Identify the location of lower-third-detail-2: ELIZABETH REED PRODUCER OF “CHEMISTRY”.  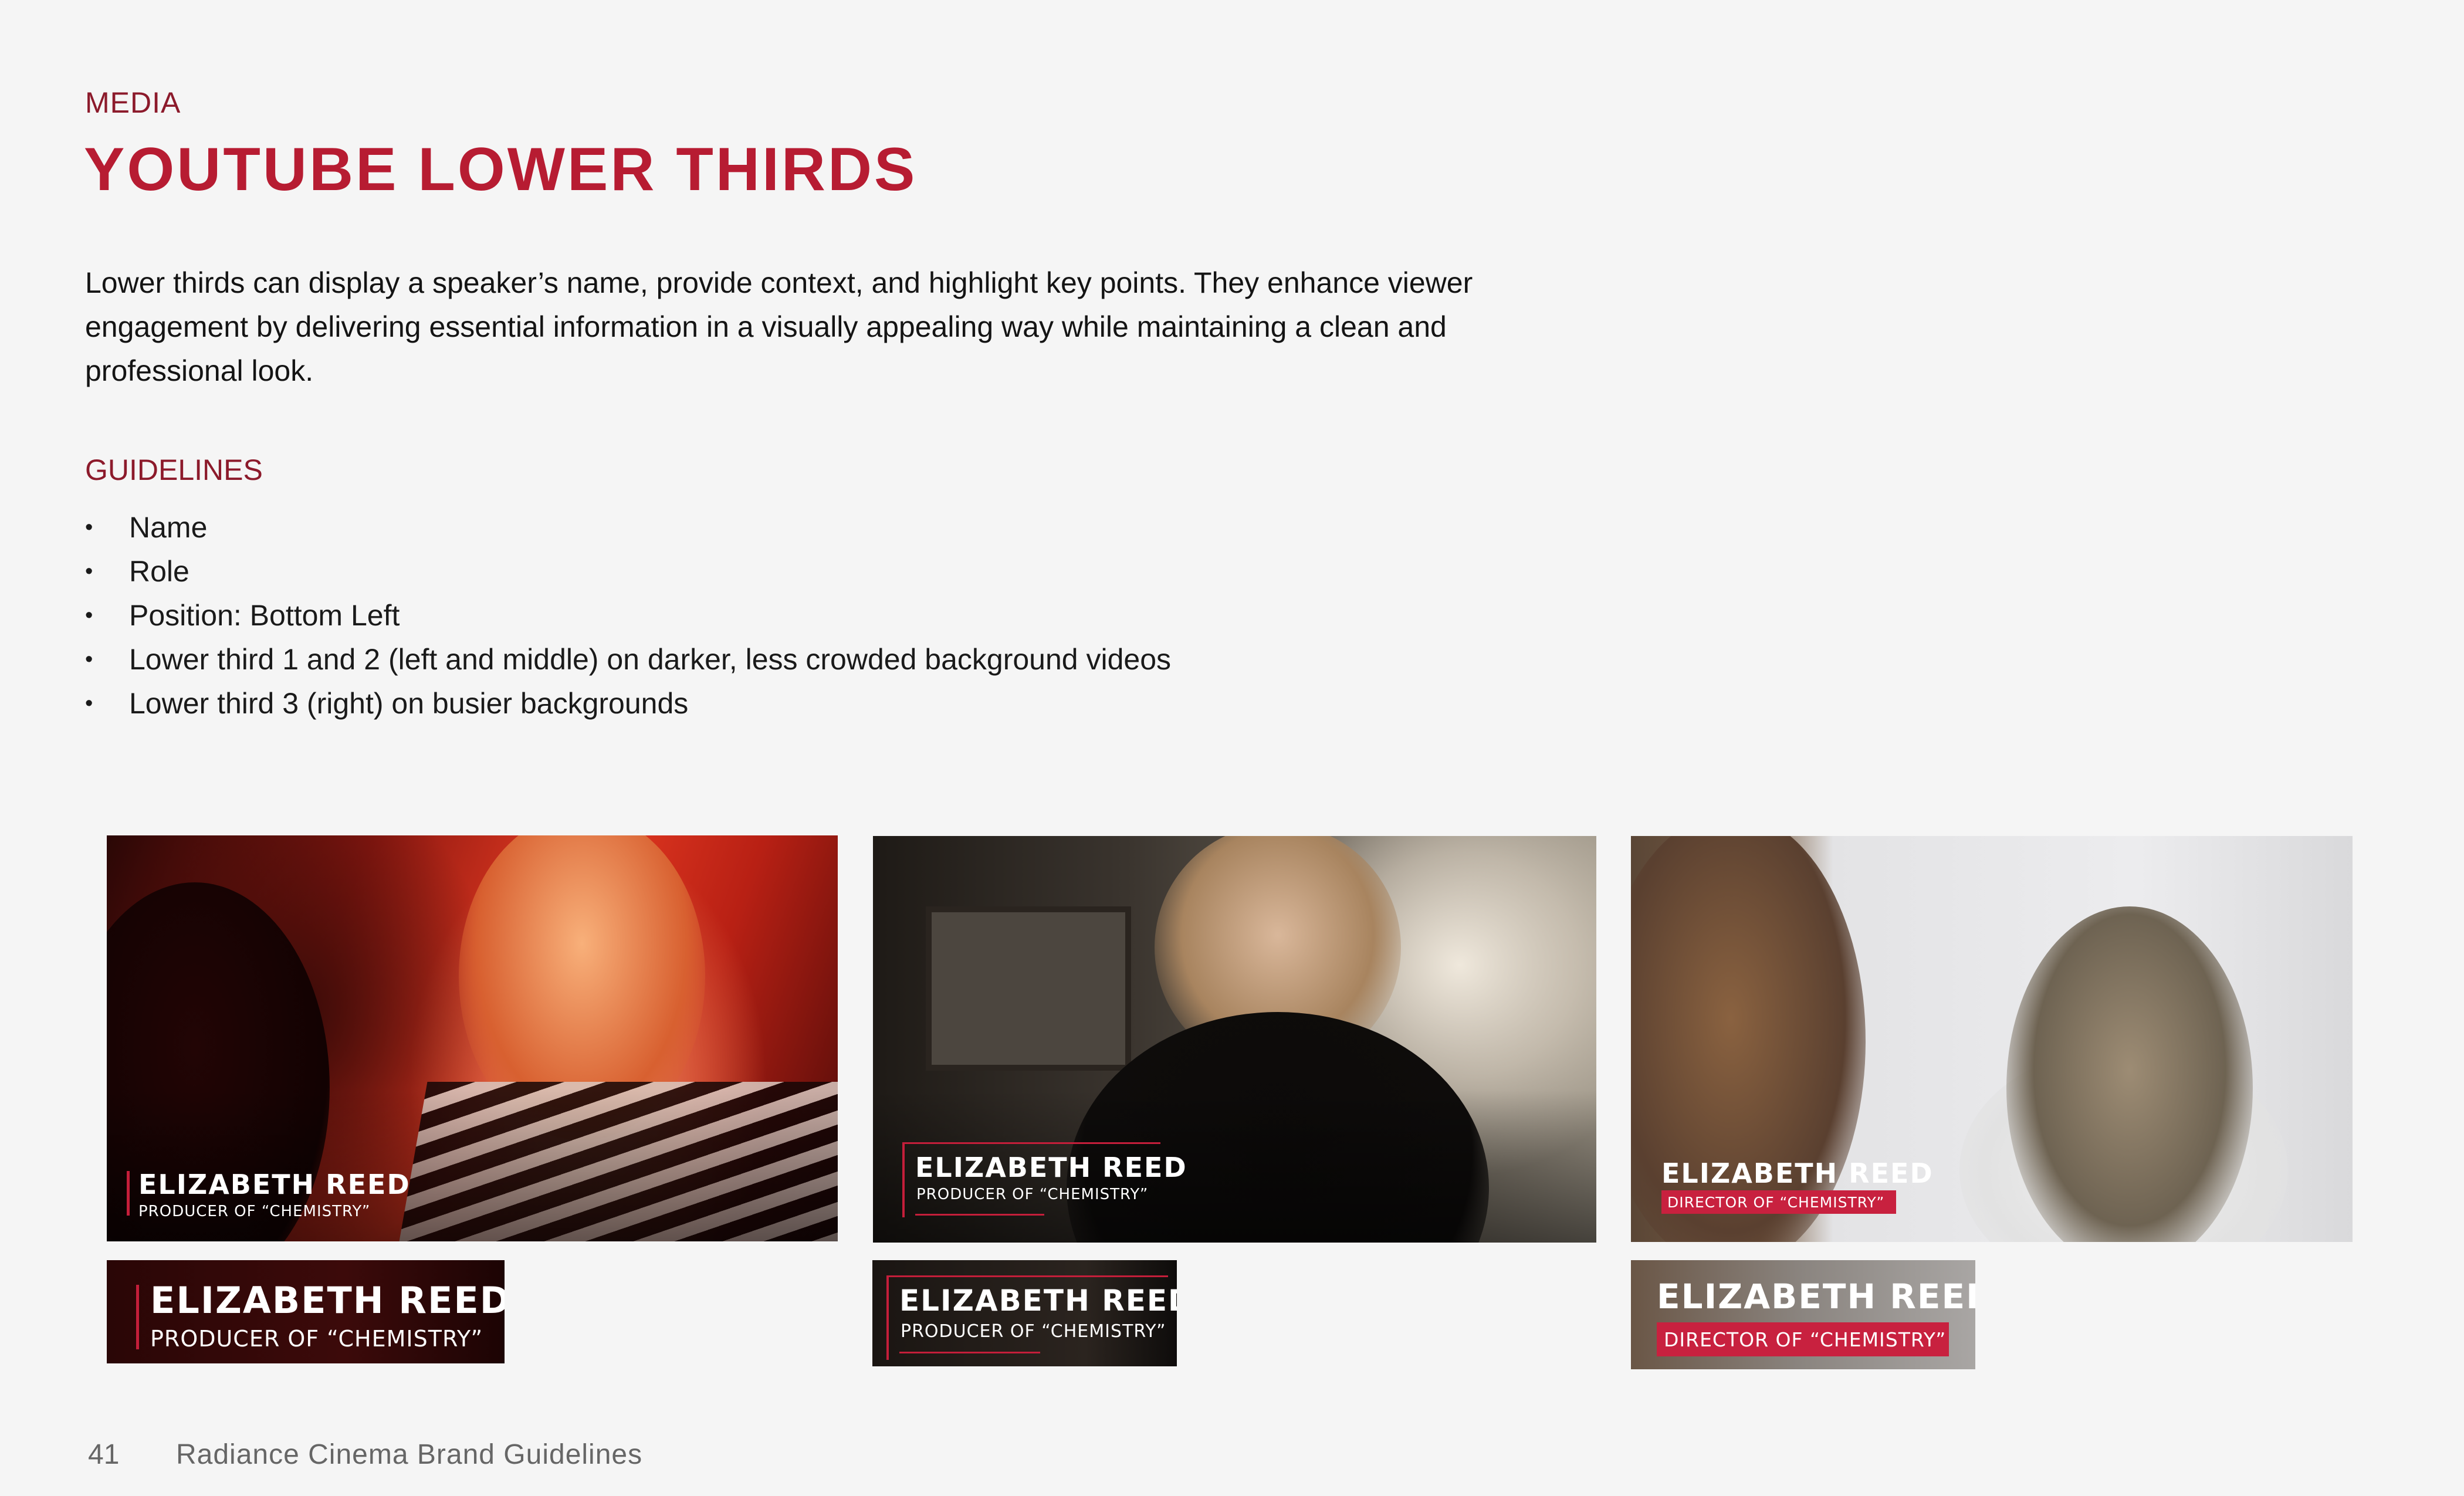
(1024, 1313).